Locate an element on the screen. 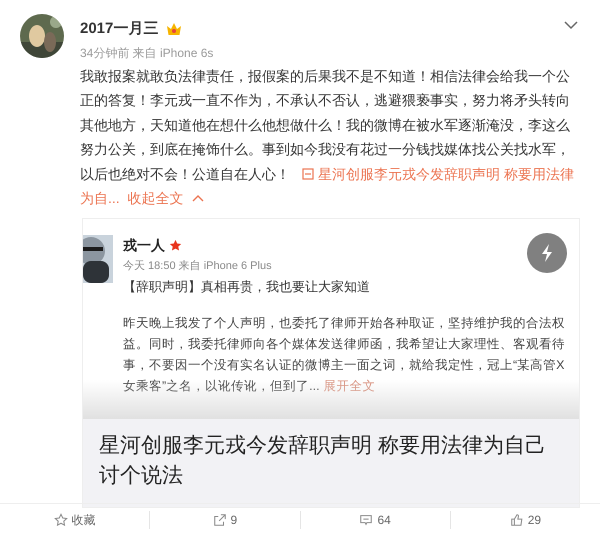 The height and width of the screenshot is (535, 600). article-icon is located at coordinates (308, 174).